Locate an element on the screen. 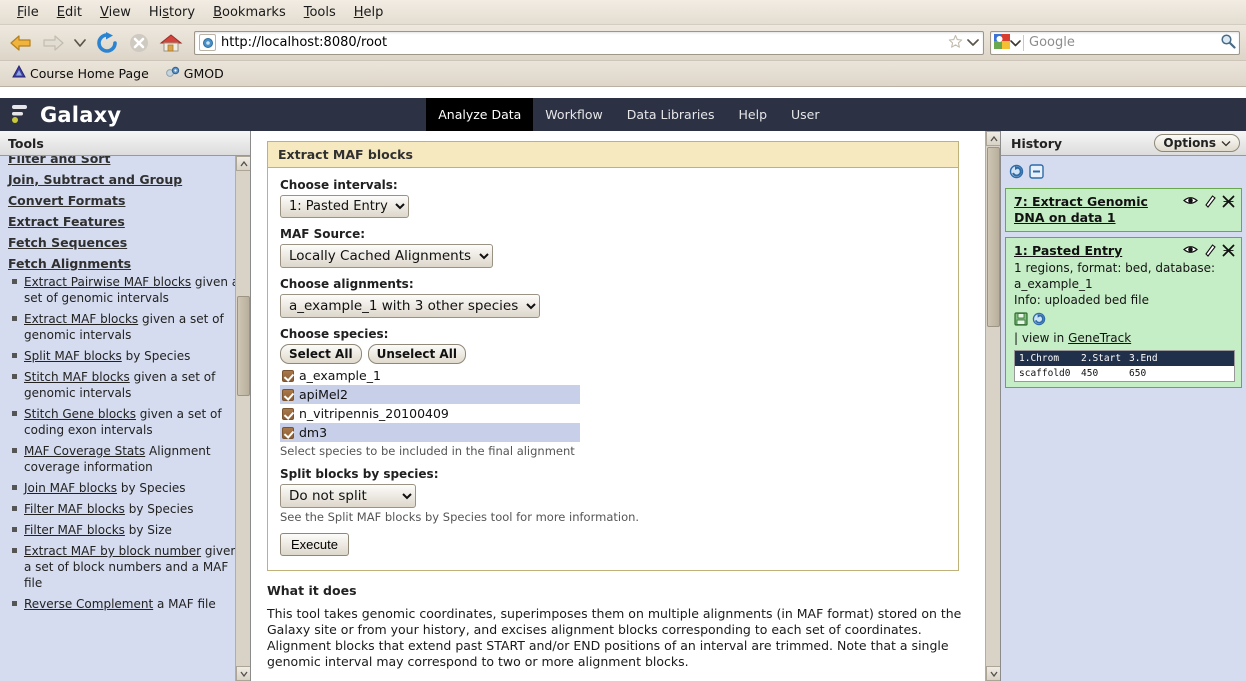  tool-section-filter-and-sort: Filter and Sort is located at coordinates (124, 162).